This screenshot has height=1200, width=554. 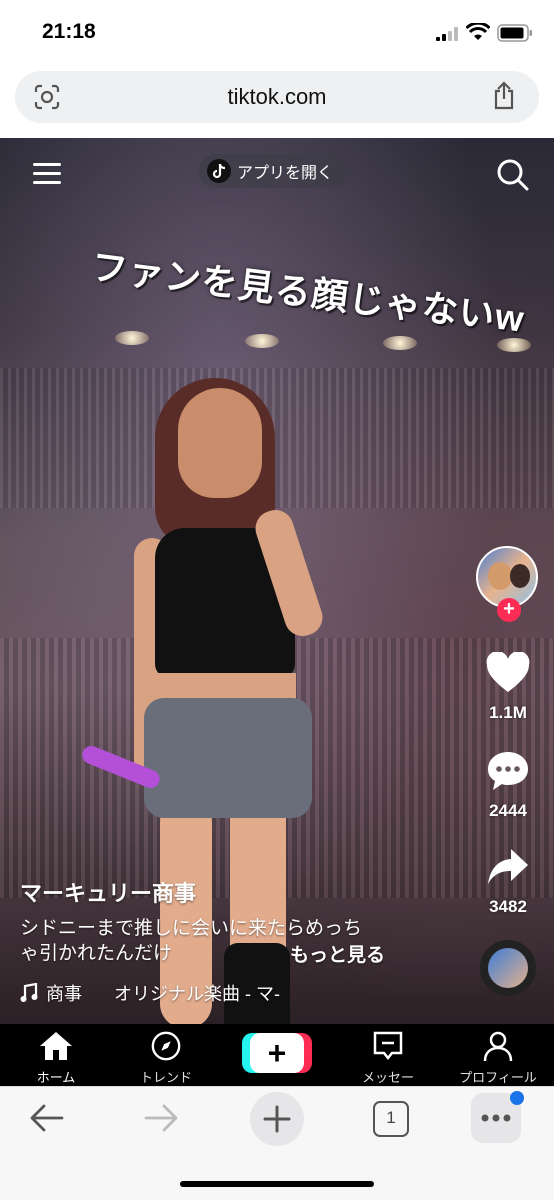 What do you see at coordinates (29, 992) in the screenshot?
I see `music-note-icon` at bounding box center [29, 992].